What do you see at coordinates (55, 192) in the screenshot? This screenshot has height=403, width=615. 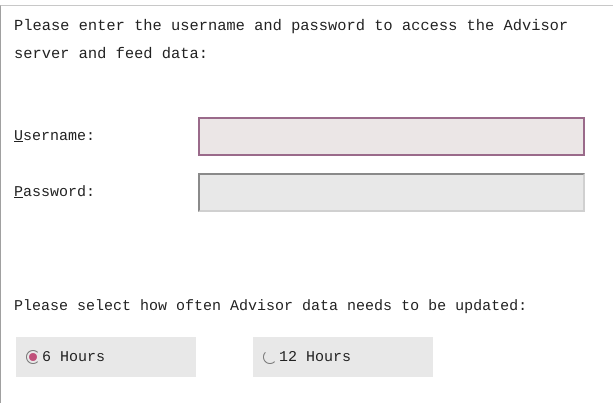 I see `field-label: Password:` at bounding box center [55, 192].